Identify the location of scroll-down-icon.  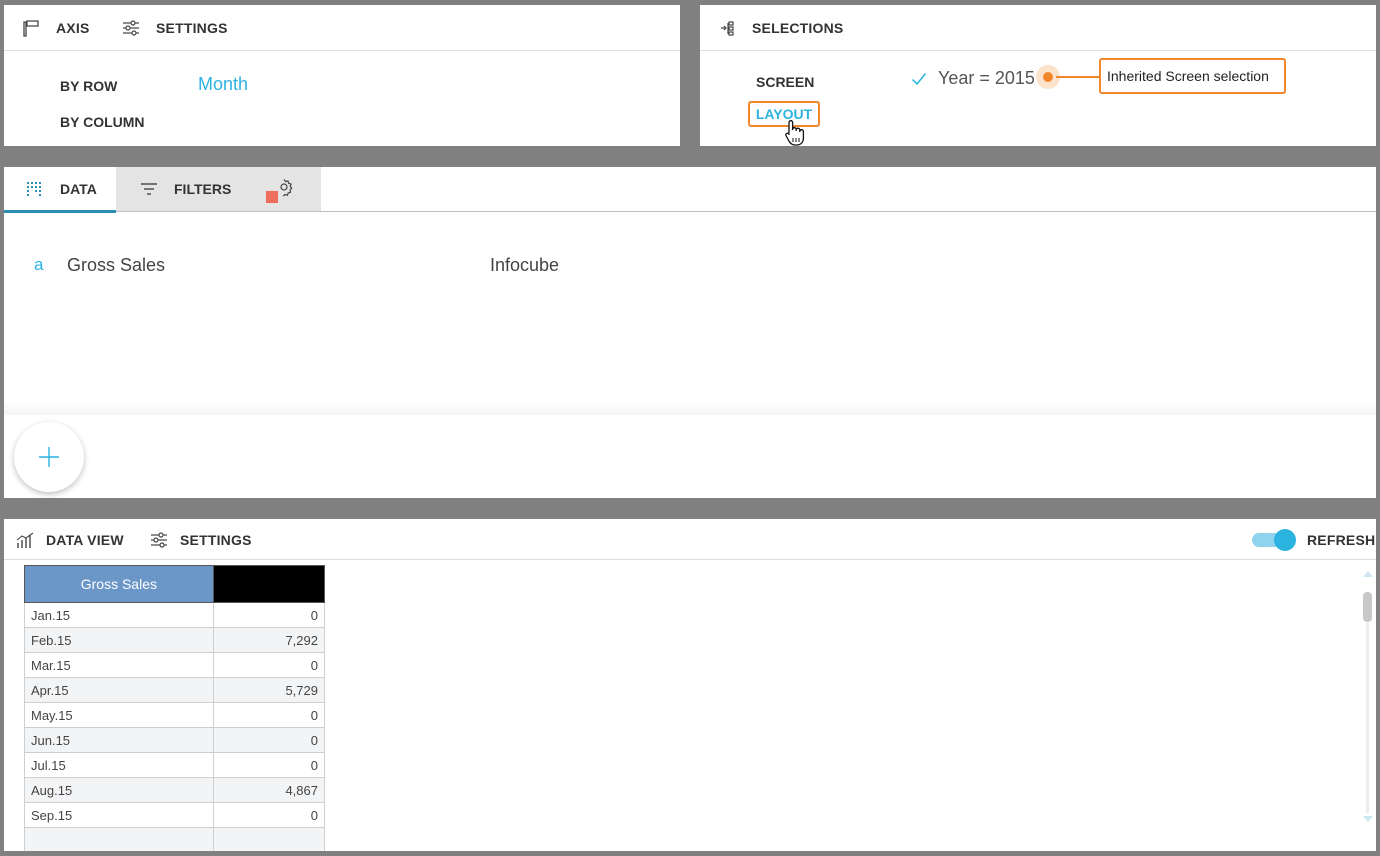
(1368, 819).